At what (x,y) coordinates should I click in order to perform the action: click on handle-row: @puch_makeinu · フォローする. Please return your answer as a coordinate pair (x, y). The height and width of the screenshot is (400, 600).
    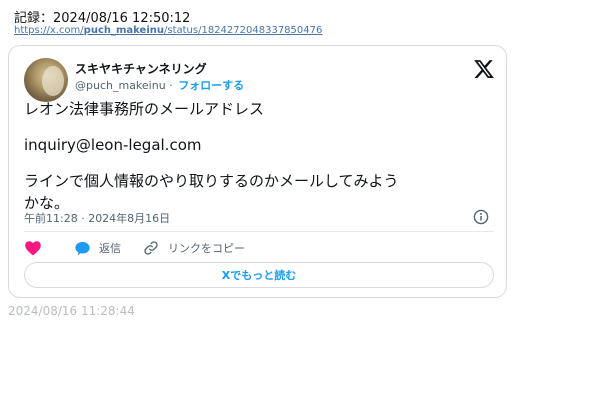
    Looking at the image, I should click on (159, 85).